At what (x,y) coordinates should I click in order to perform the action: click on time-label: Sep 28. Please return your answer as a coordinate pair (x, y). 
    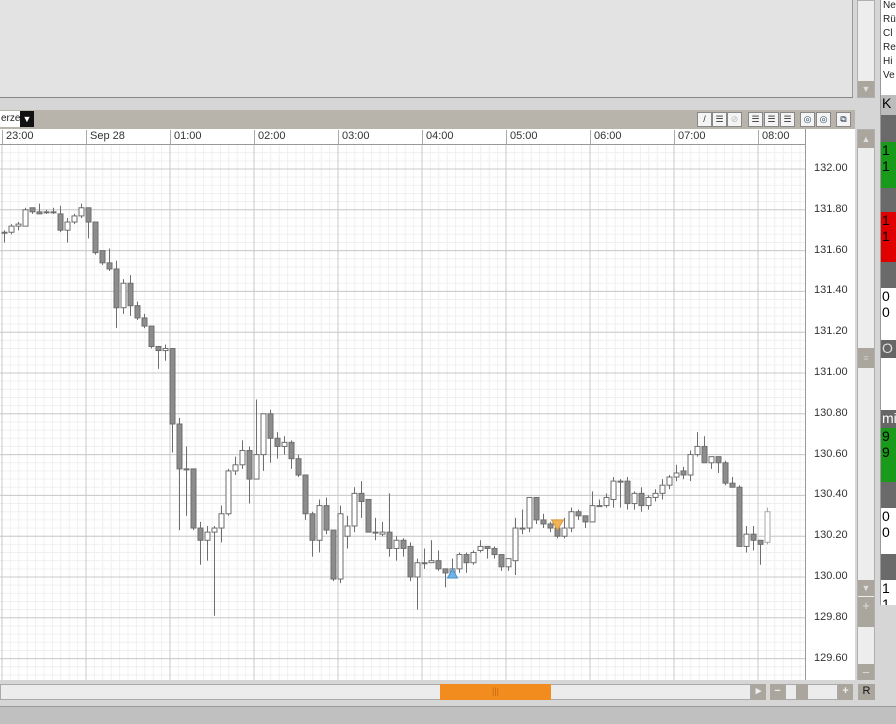
    Looking at the image, I should click on (105, 137).